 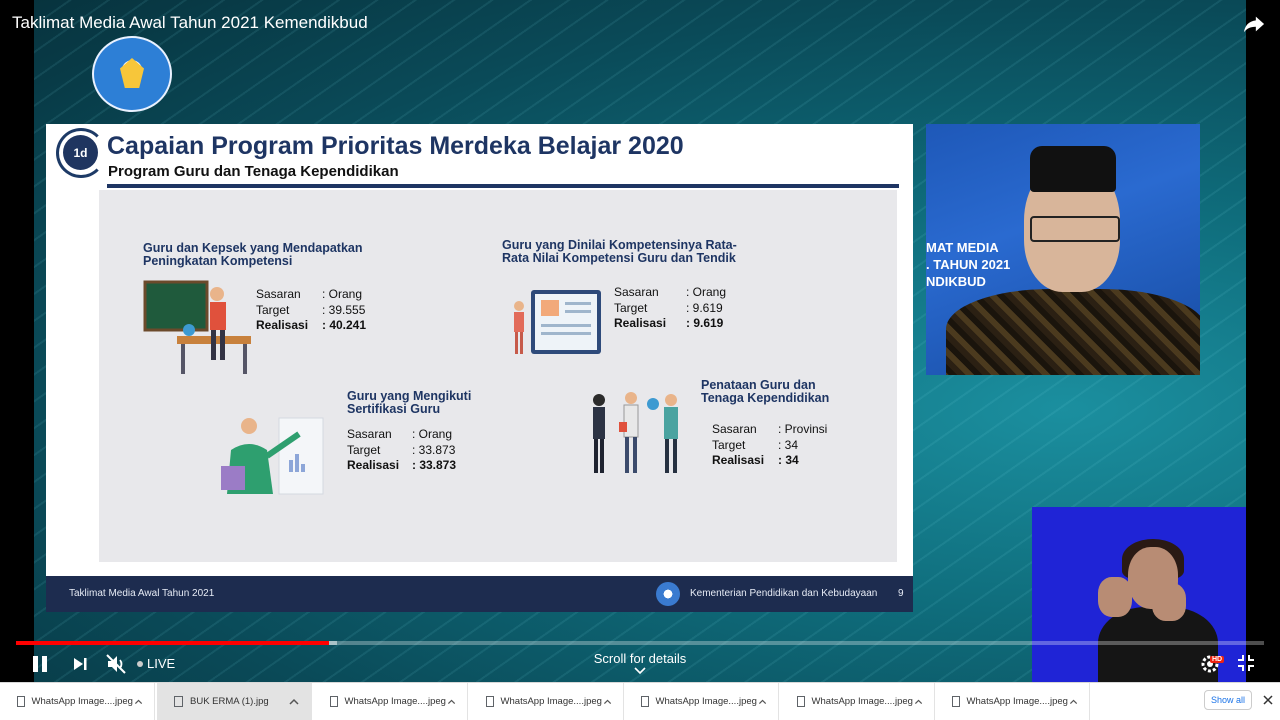 I want to click on presenter-illustration, so click(x=272, y=456).